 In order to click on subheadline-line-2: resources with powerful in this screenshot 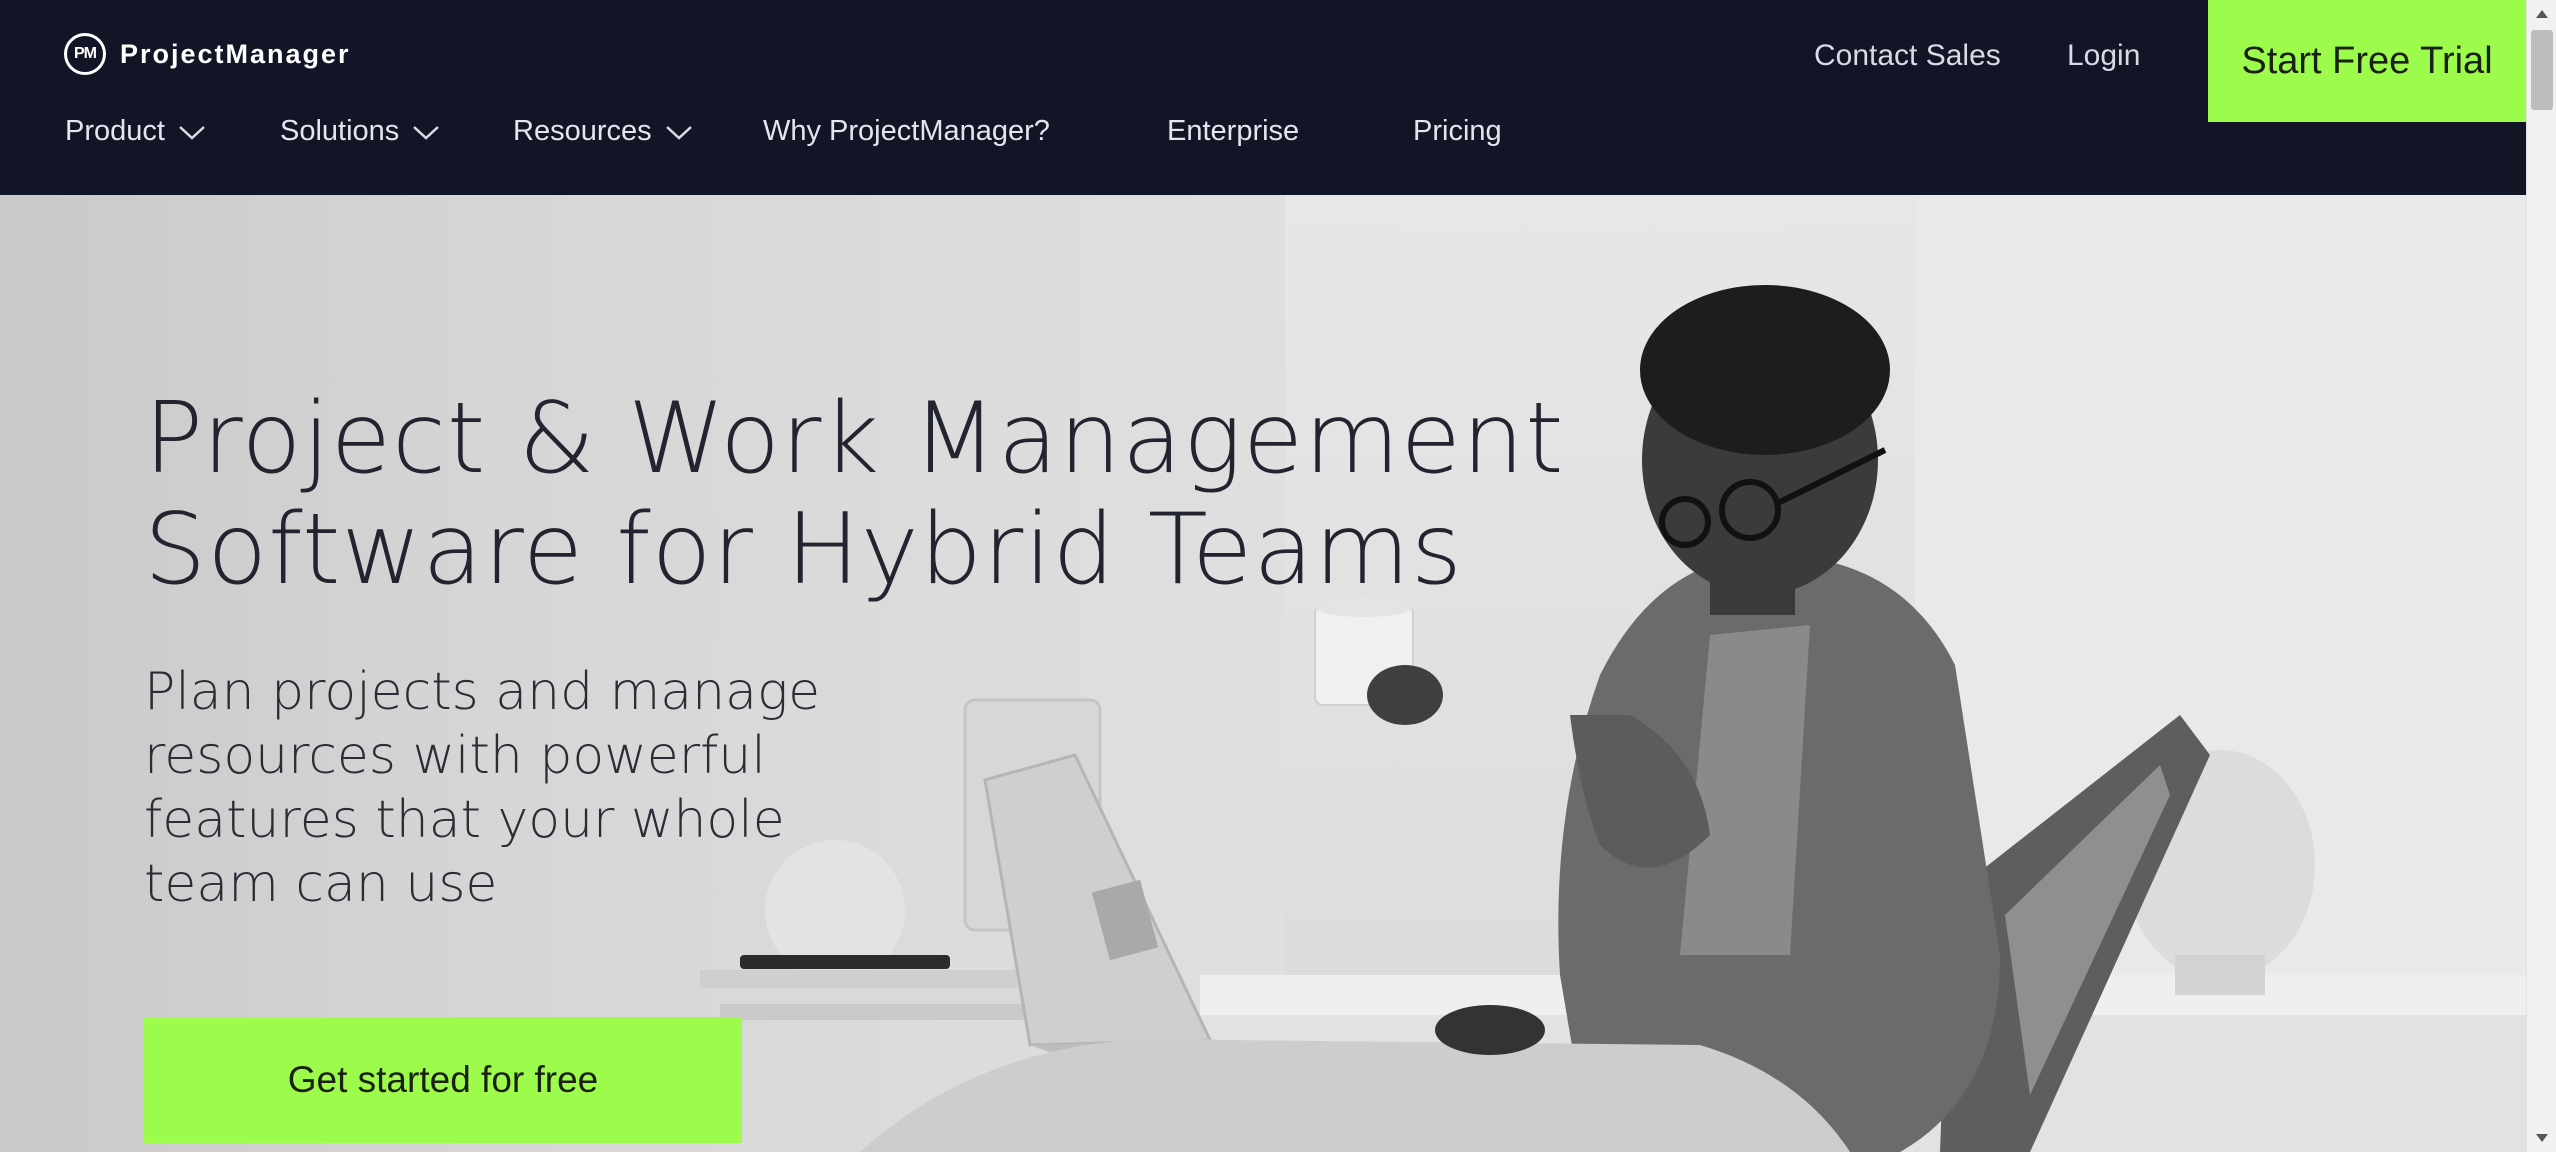, I will do `click(455, 756)`.